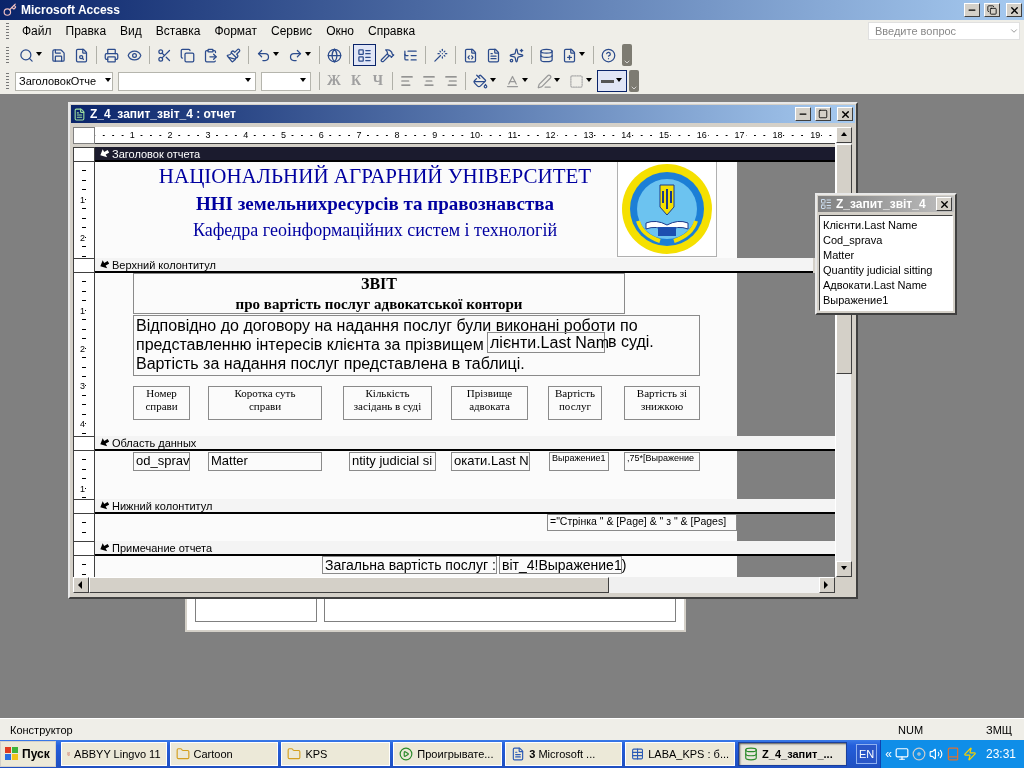  I want to click on report-subtitle: про вартість послуг адвокатської контори, so click(379, 304).